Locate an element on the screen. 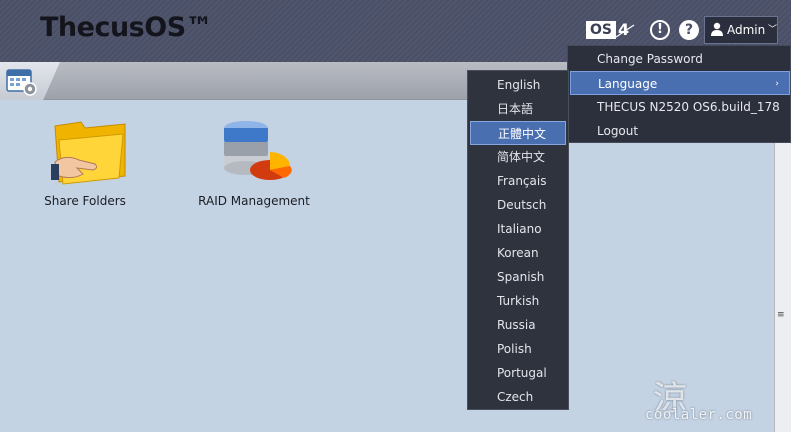 This screenshot has width=791, height=432. os-badge-label: OS is located at coordinates (601, 30).